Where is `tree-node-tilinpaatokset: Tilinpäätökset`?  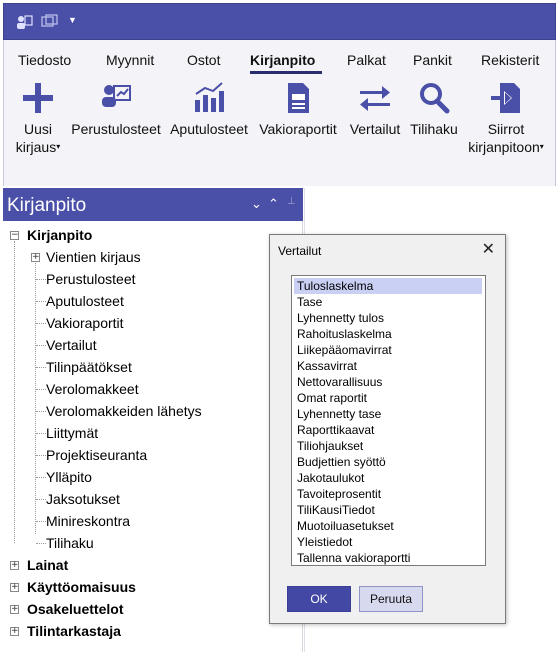 tree-node-tilinpaatokset: Tilinpäätökset is located at coordinates (89, 367).